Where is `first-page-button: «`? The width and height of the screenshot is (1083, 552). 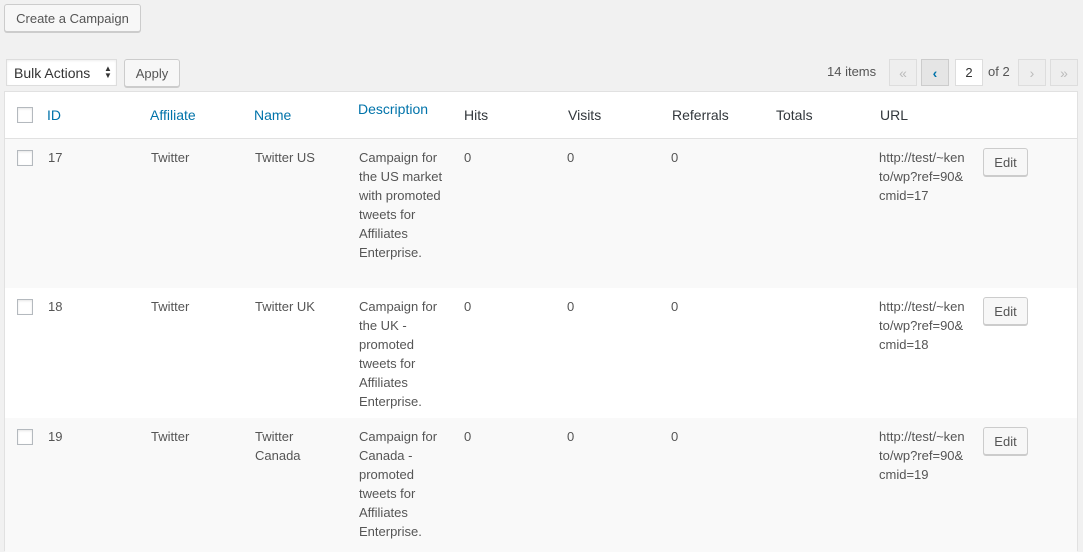
first-page-button: « is located at coordinates (903, 72).